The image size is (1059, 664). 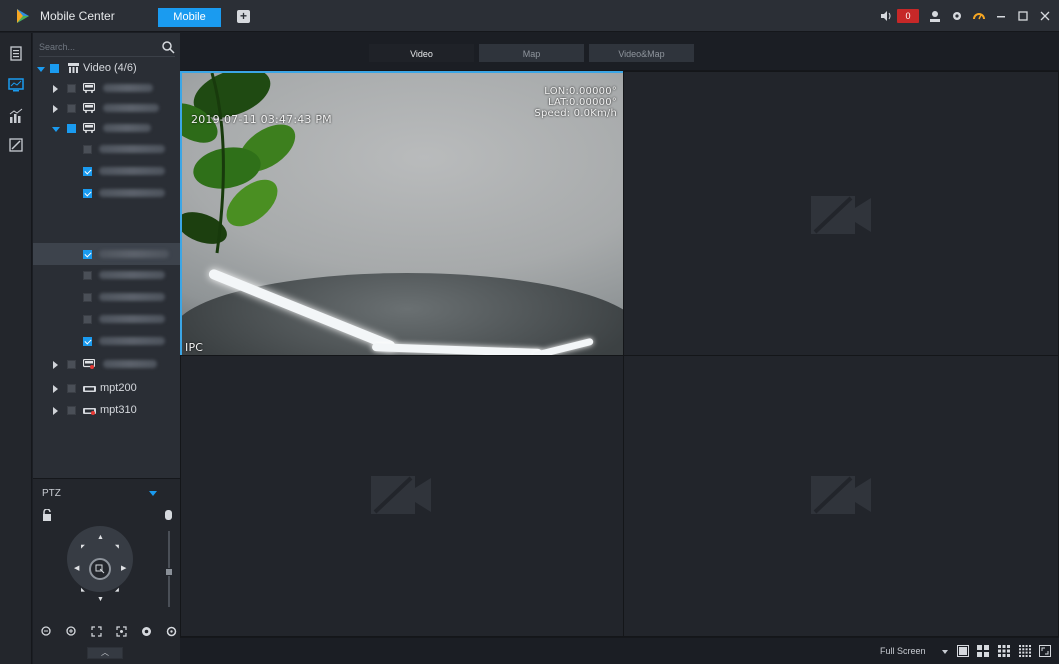 What do you see at coordinates (189, 17) in the screenshot?
I see `tab-mobile: Mobile` at bounding box center [189, 17].